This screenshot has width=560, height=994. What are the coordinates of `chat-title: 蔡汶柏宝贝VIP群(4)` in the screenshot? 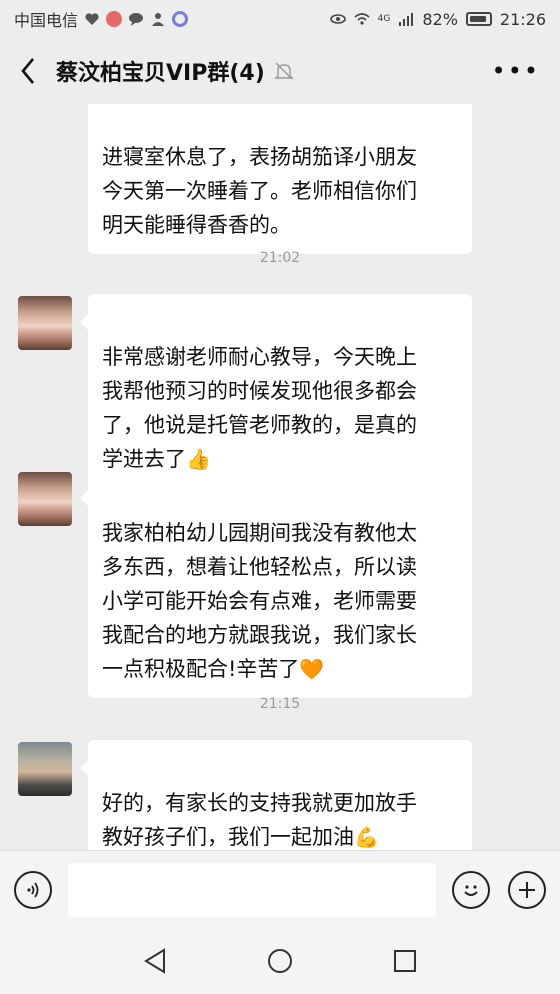 It's located at (160, 73).